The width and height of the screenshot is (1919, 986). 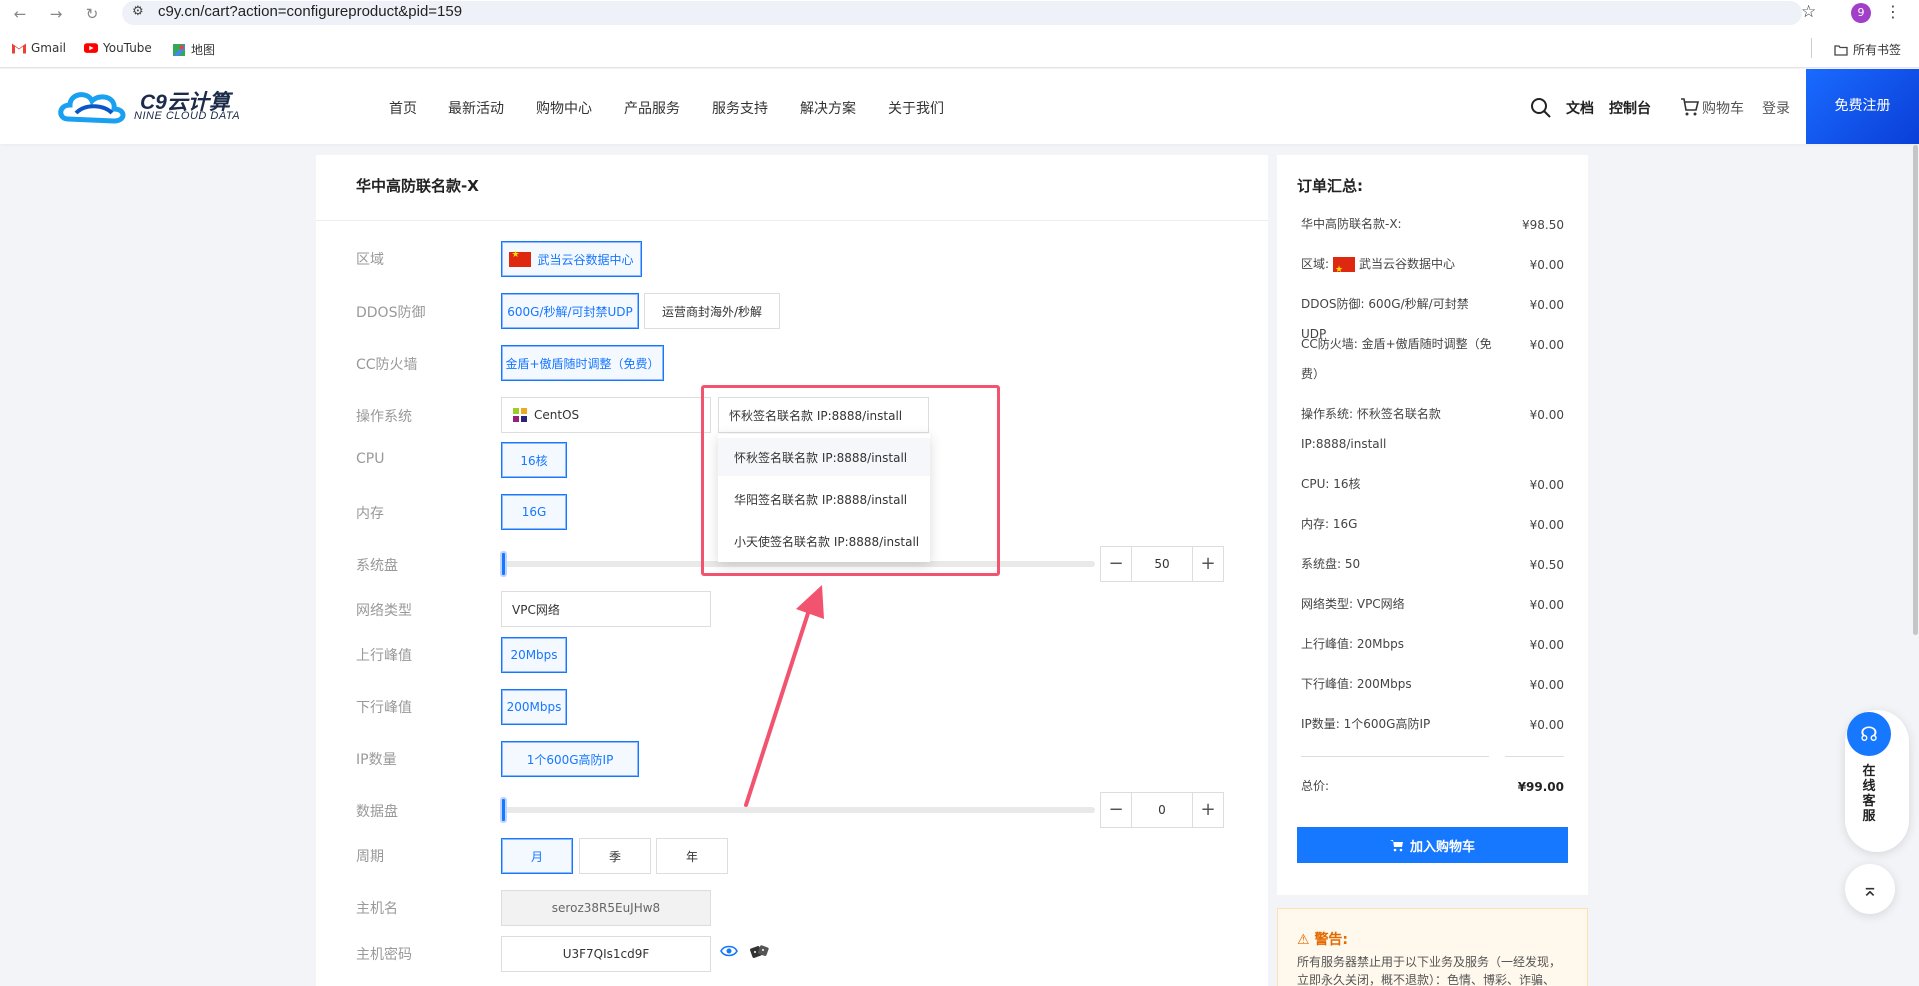 What do you see at coordinates (606, 415) in the screenshot?
I see `os-family-select: CentOS` at bounding box center [606, 415].